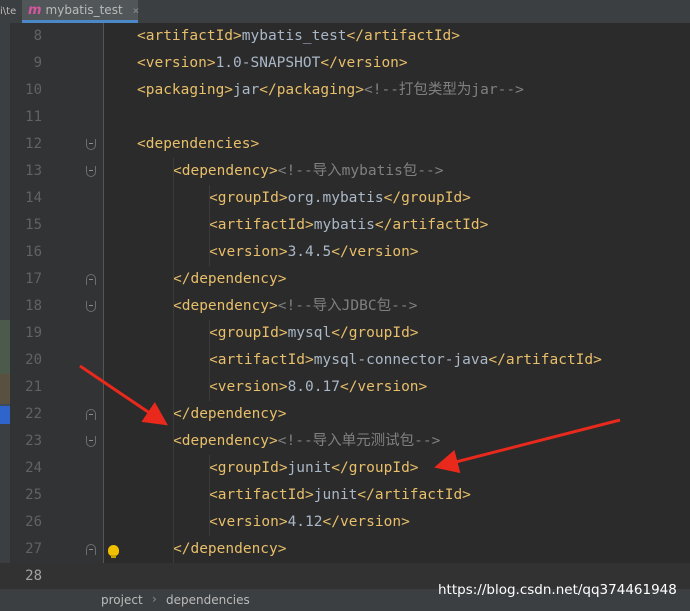  Describe the element at coordinates (113, 551) in the screenshot. I see `lightbulb-icon` at that location.